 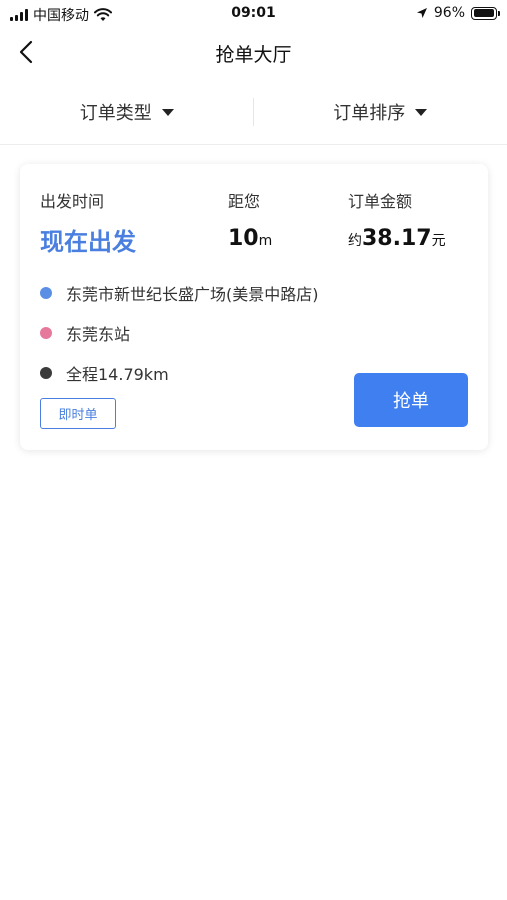 I want to click on amount-prefix: 约, so click(x=355, y=241).